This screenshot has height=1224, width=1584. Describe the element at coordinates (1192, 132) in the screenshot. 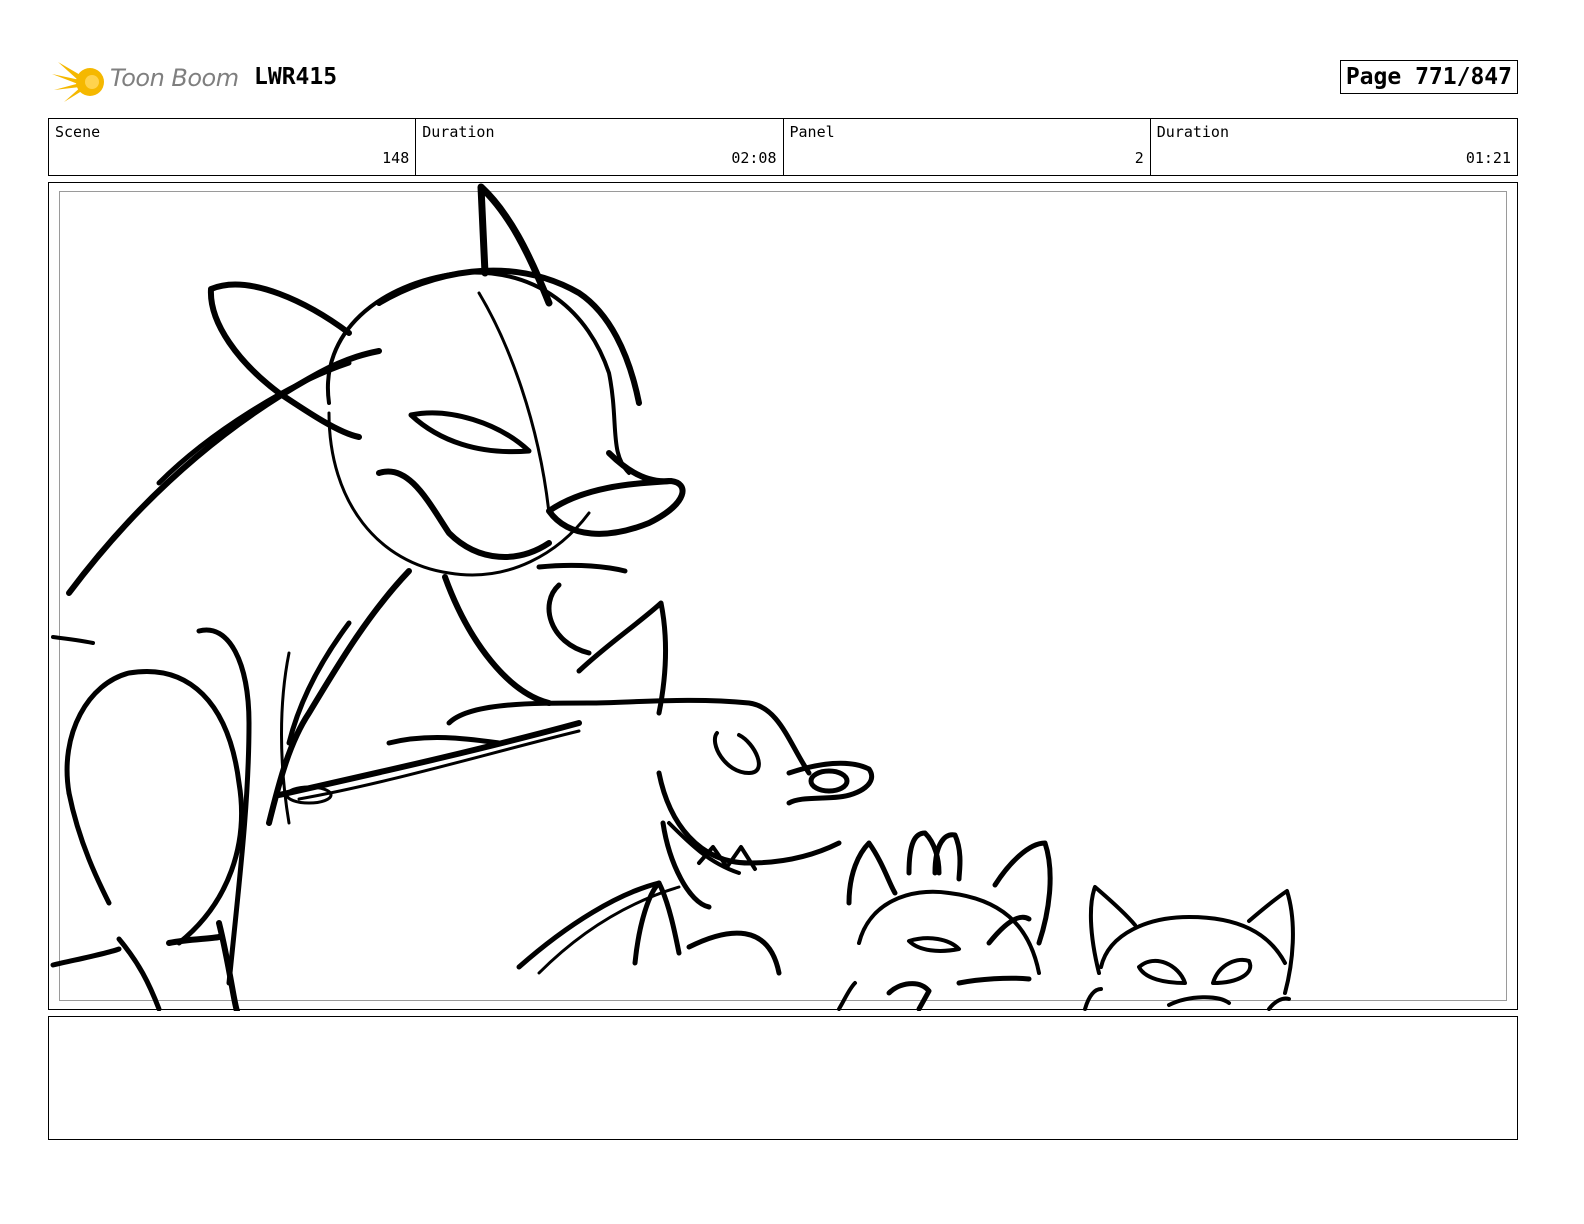

I see `panel-duration-label: Duration` at that location.